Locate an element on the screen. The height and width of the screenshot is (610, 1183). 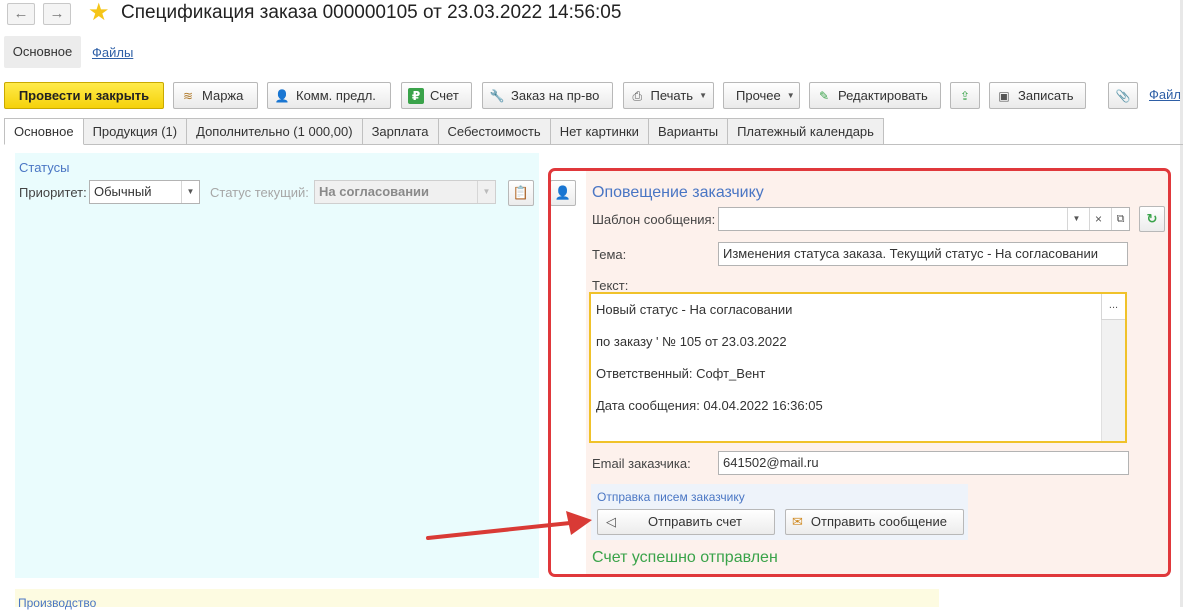
section-tab-main: Основное is located at coordinates (42, 52).